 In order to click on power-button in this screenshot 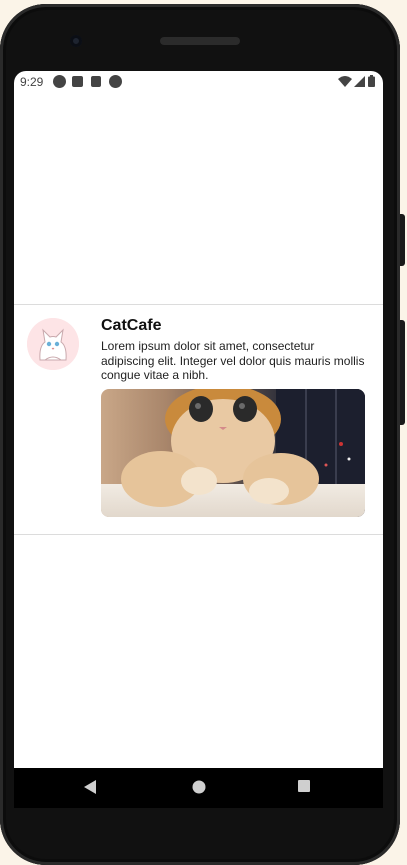, I will do `click(402, 240)`.